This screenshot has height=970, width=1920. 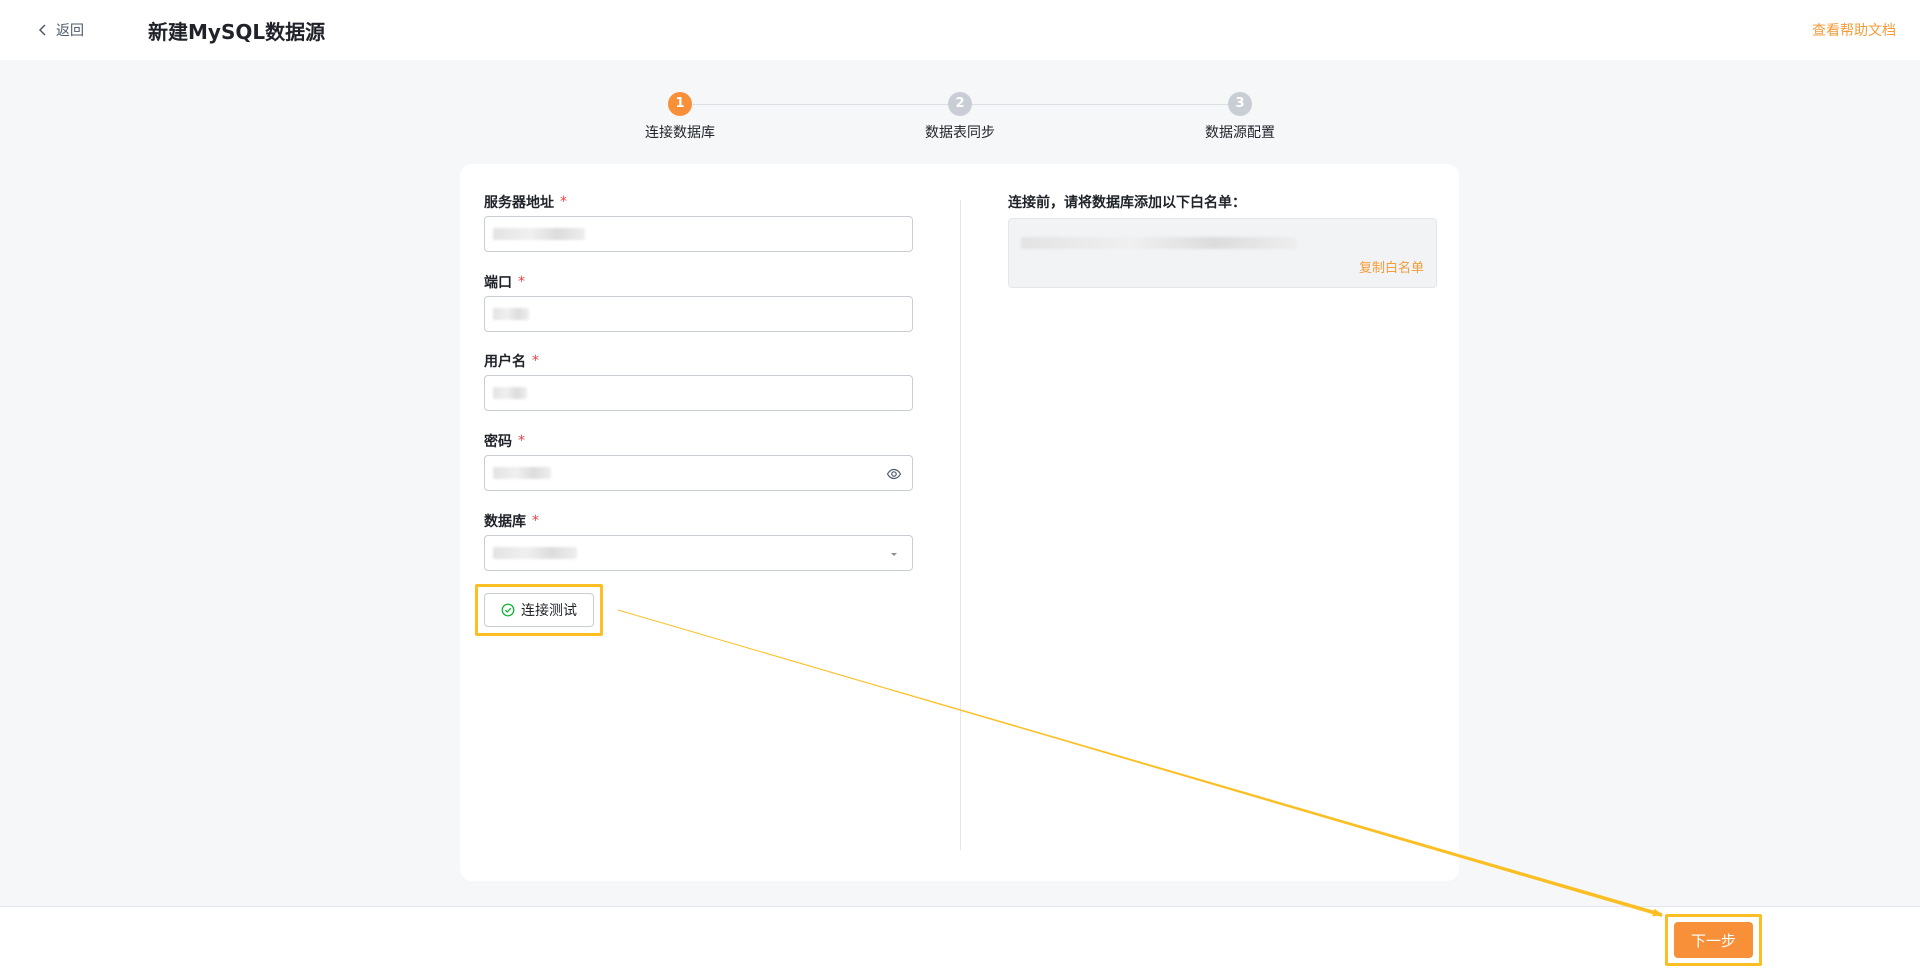 I want to click on step-number: 3, so click(x=1240, y=104).